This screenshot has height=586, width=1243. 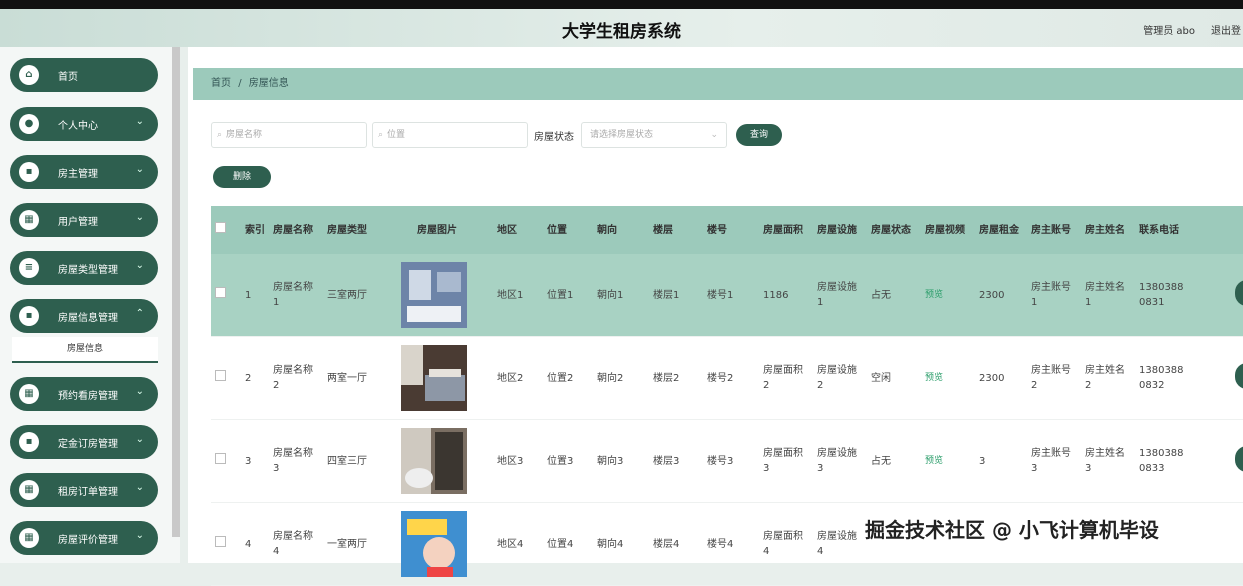 What do you see at coordinates (84, 172) in the screenshot?
I see `sidebar-item-owners: ▪ 房主管理 ⌄` at bounding box center [84, 172].